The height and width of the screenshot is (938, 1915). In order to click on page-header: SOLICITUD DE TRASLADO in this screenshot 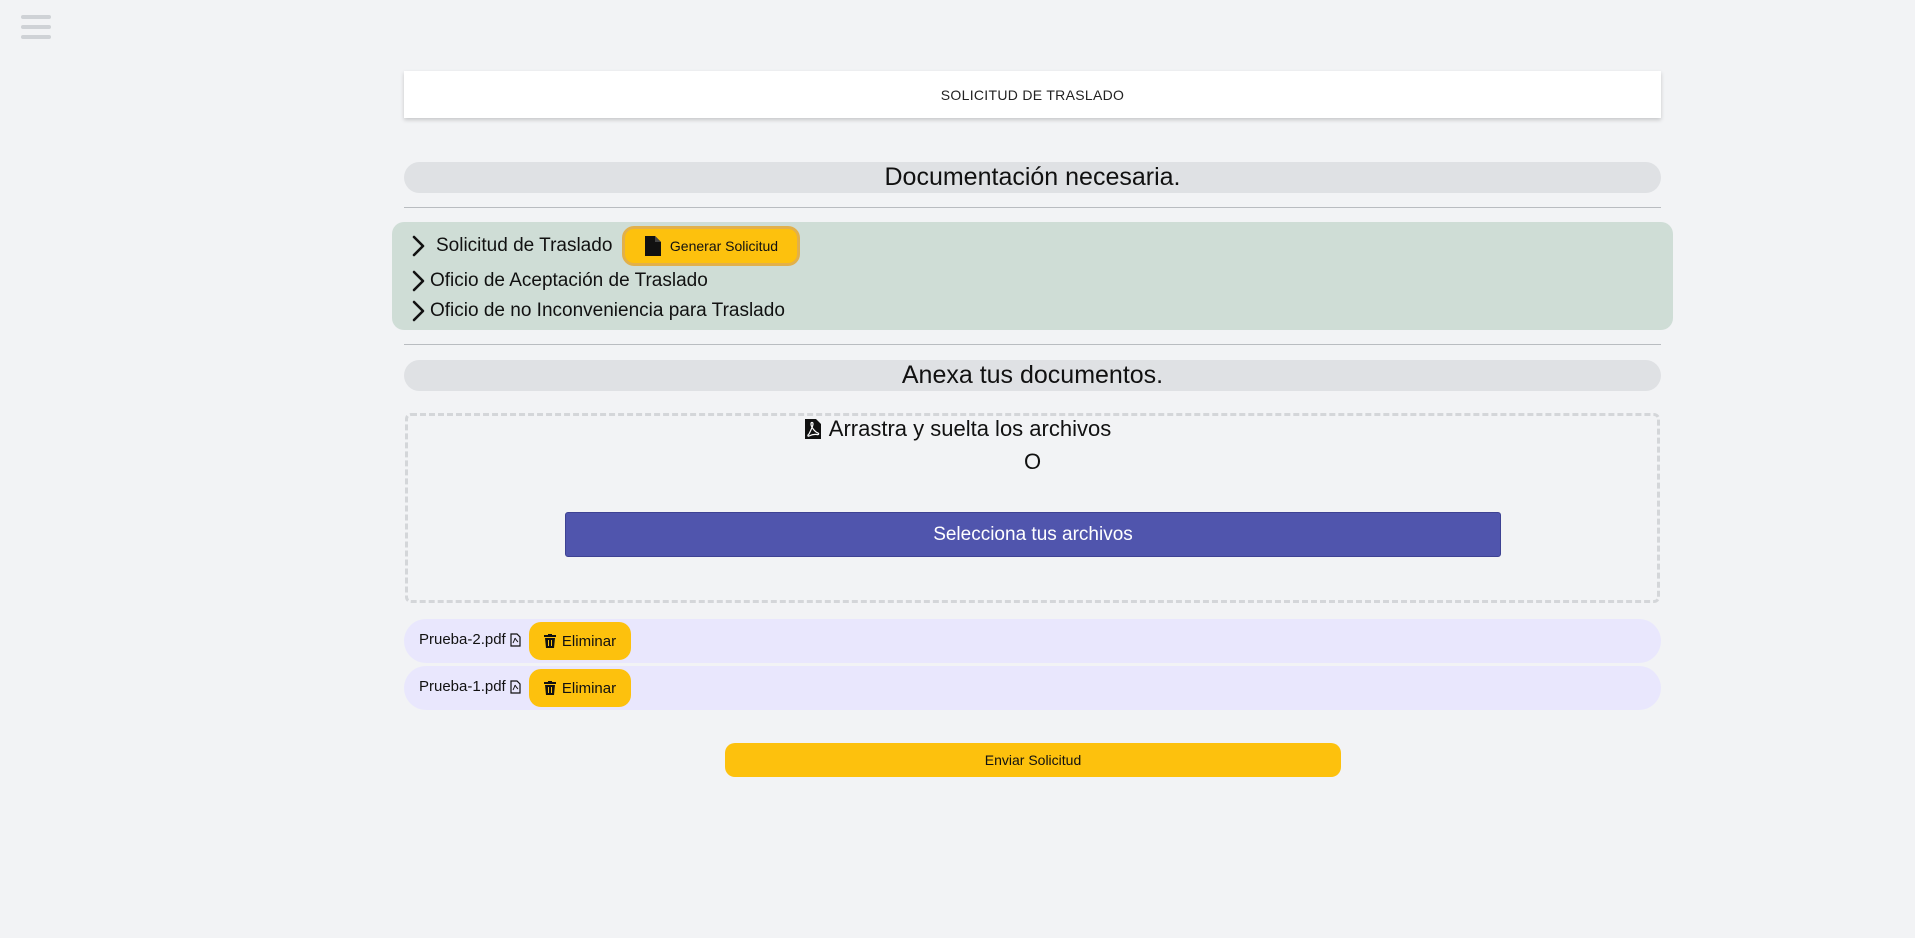, I will do `click(1032, 94)`.